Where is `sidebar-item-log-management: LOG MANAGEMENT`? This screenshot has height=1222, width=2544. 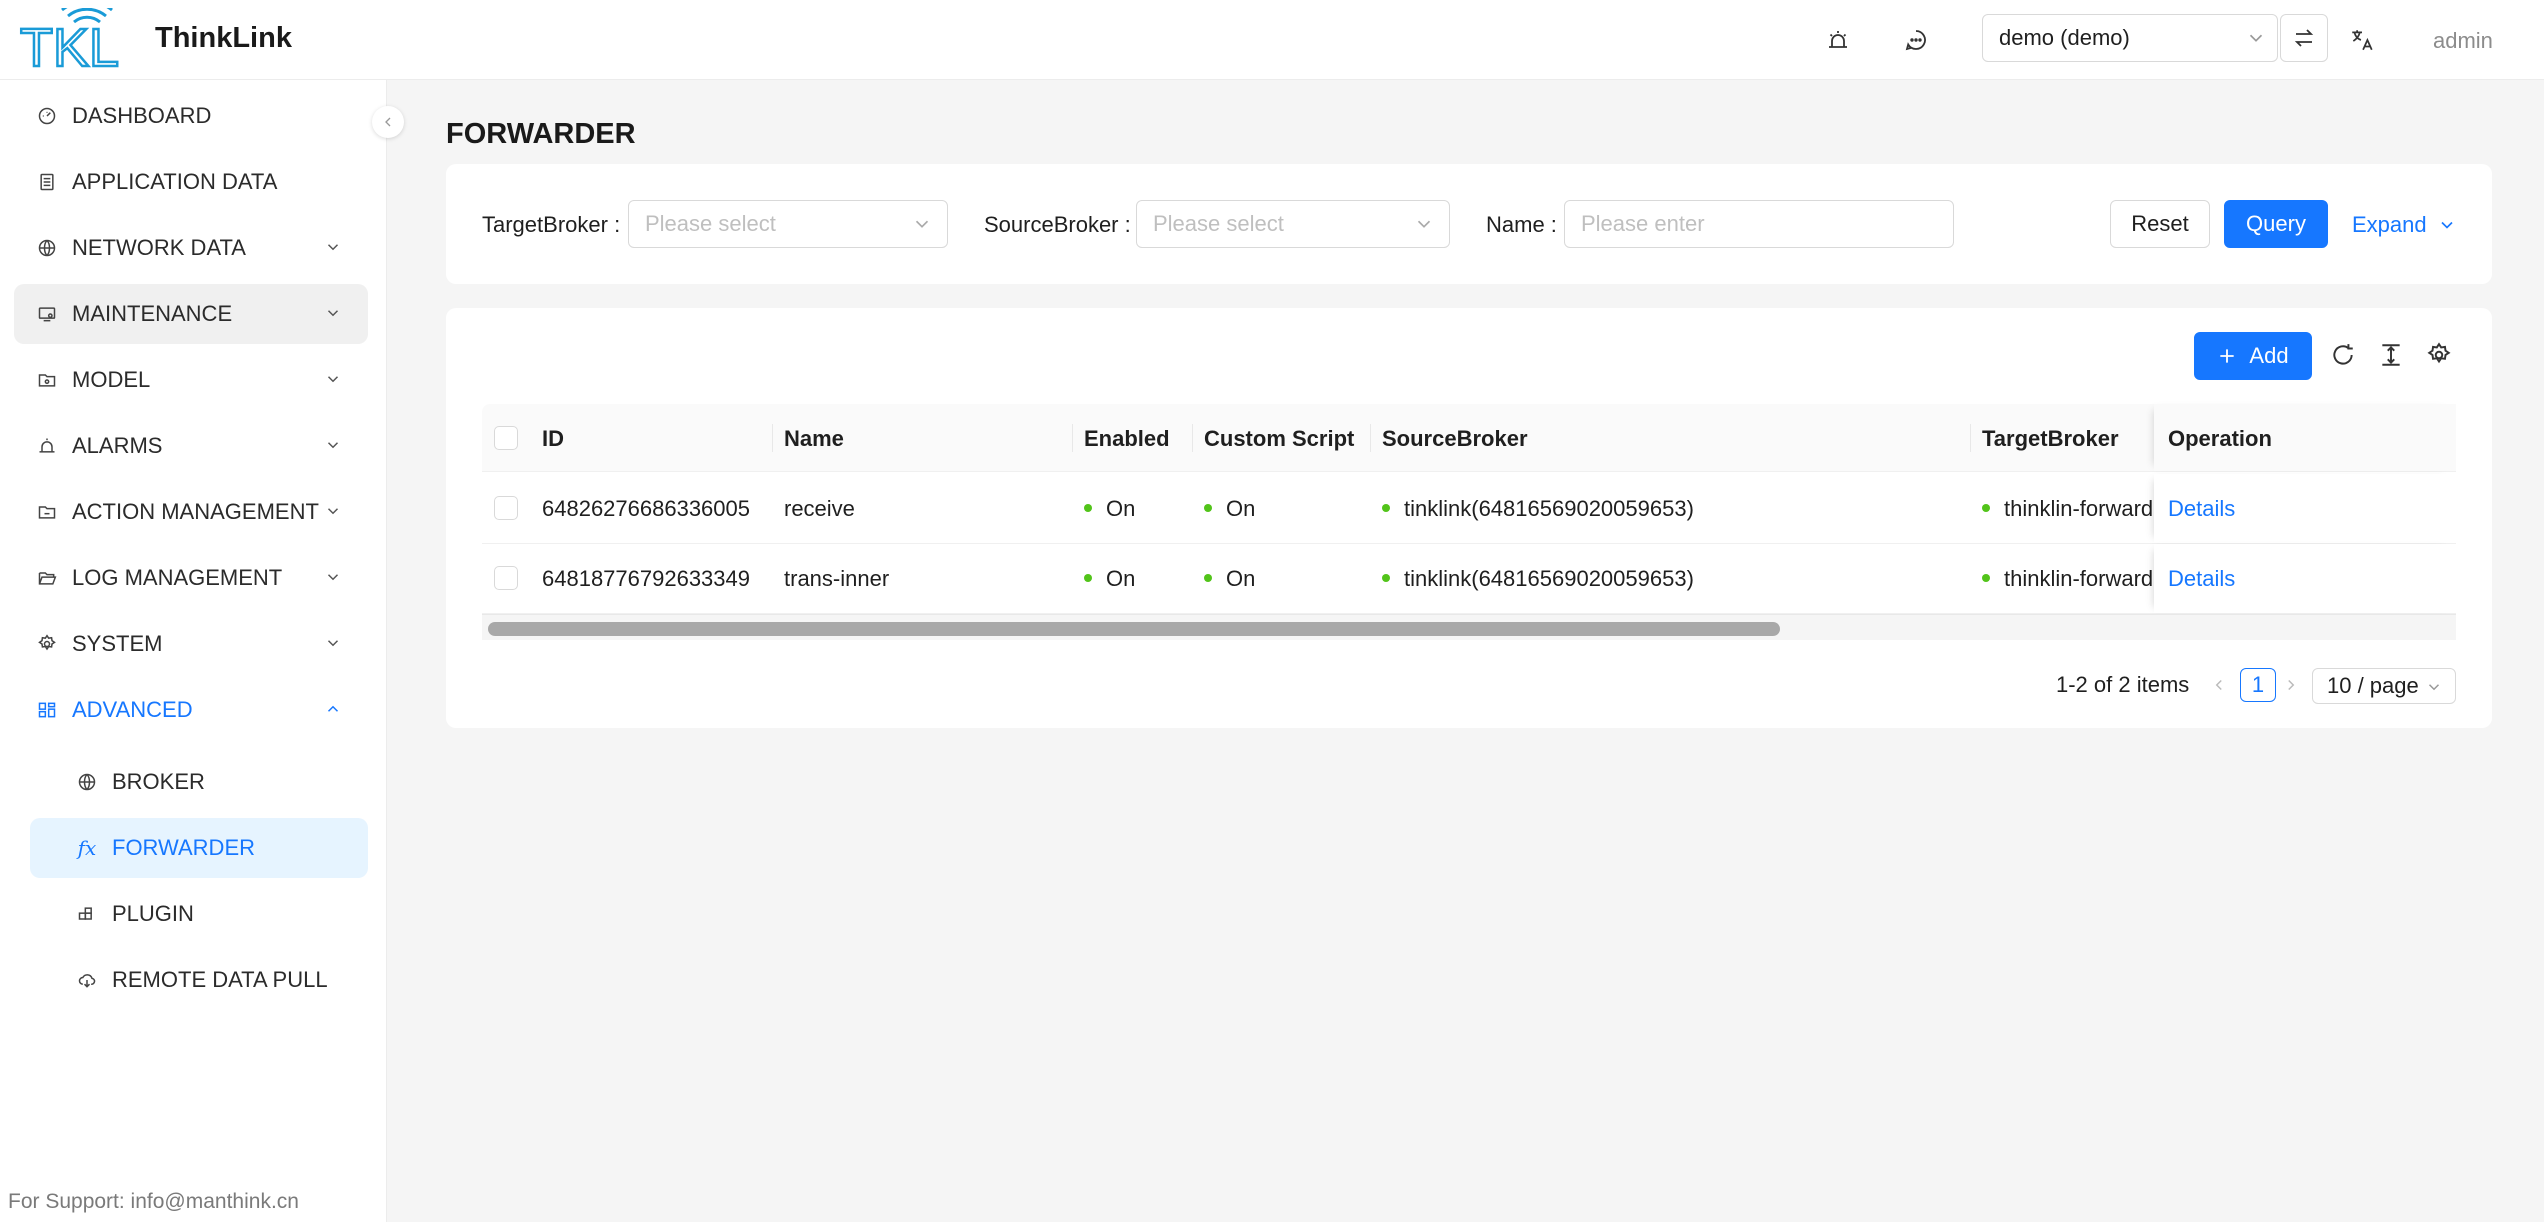
sidebar-item-log-management: LOG MANAGEMENT is located at coordinates (191, 578).